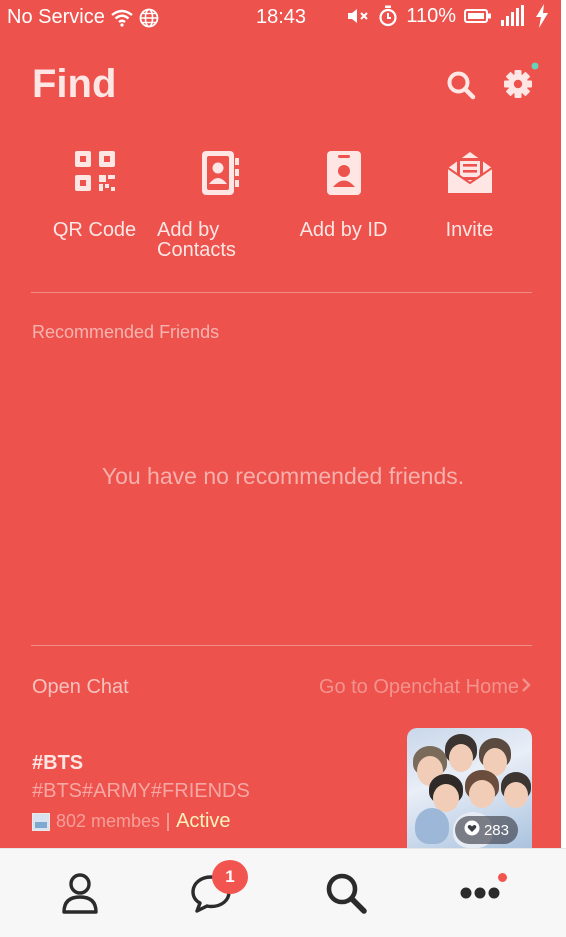 The height and width of the screenshot is (937, 566). I want to click on right-edge, so click(563, 424).